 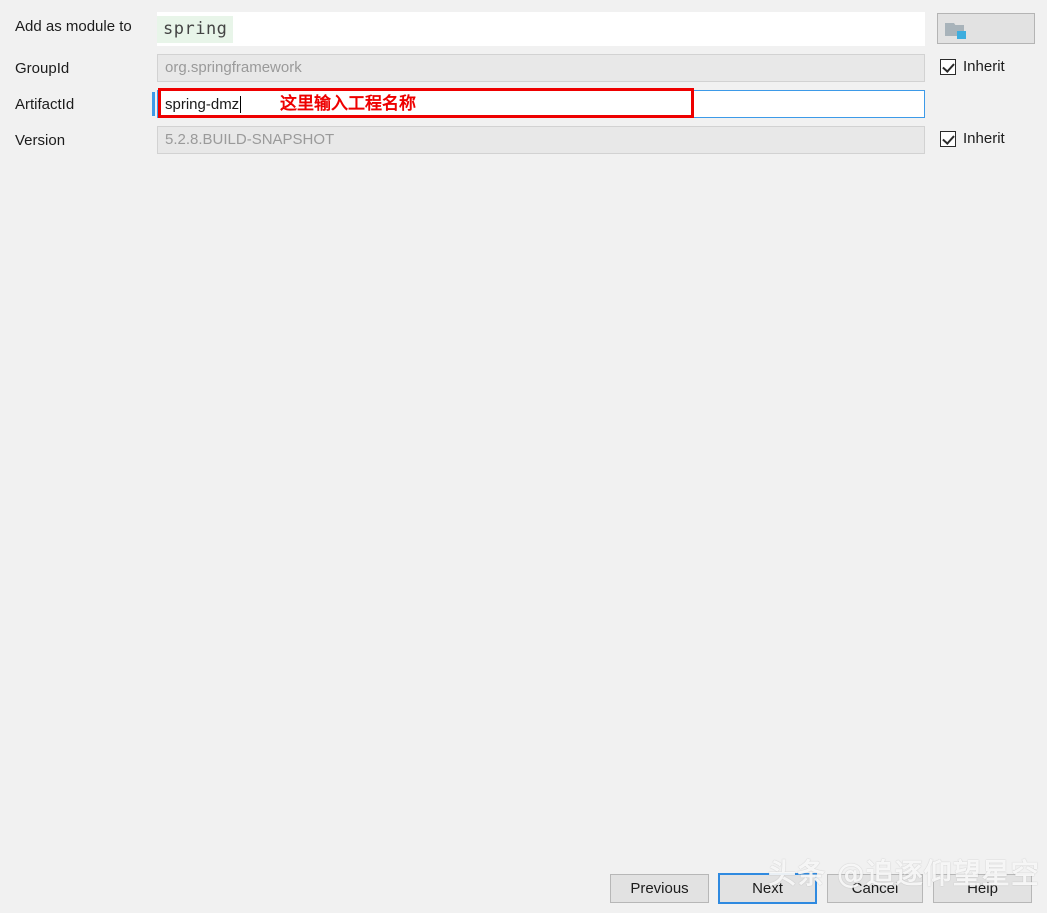 I want to click on next-button: Next, so click(x=767, y=888).